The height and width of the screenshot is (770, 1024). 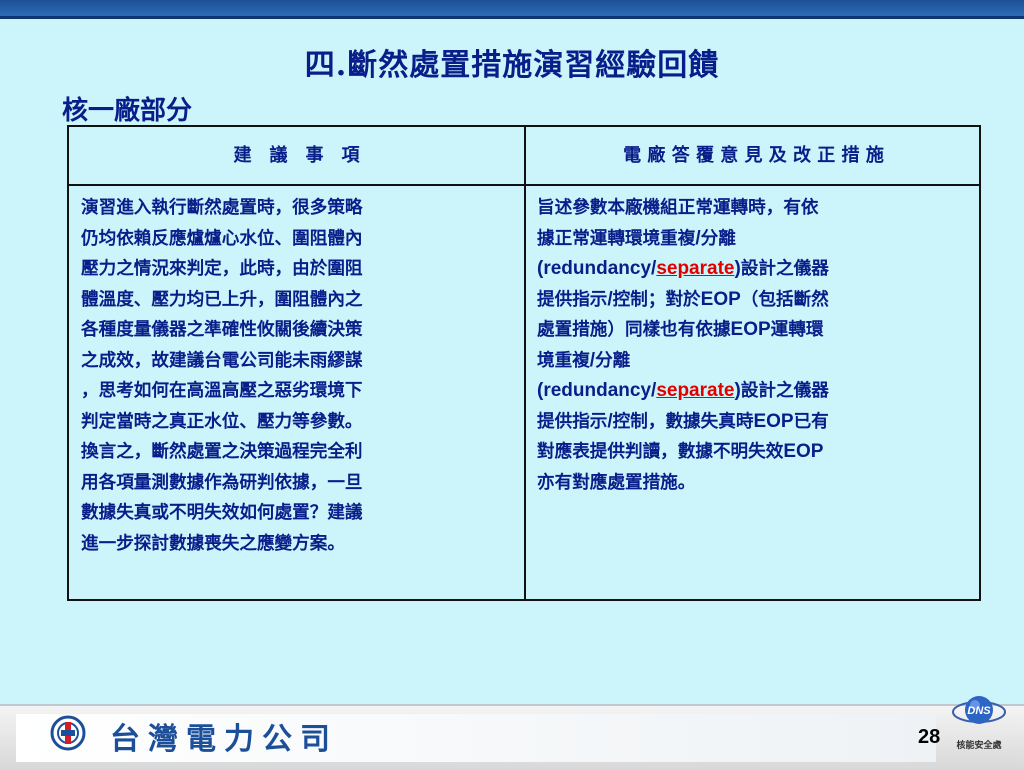 What do you see at coordinates (752, 361) in the screenshot?
I see `response-line: 境重複/分離` at bounding box center [752, 361].